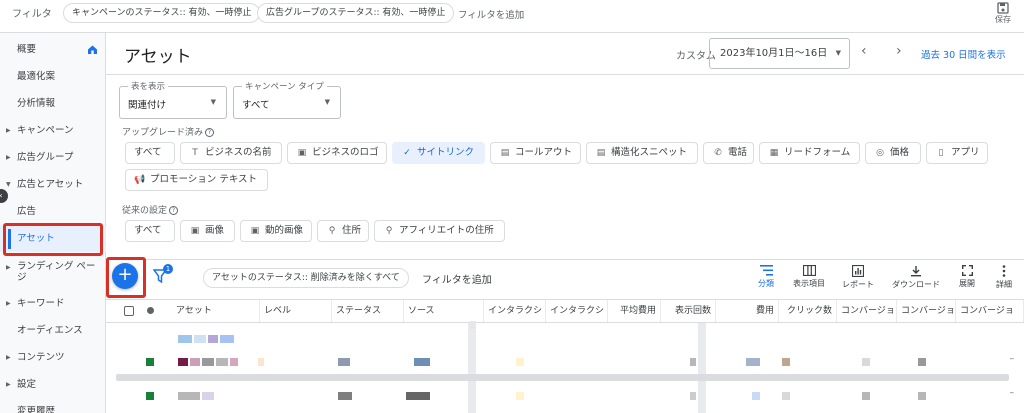  Describe the element at coordinates (53, 331) in the screenshot. I see `sidebar-item-audiences: オーディエンス` at that location.